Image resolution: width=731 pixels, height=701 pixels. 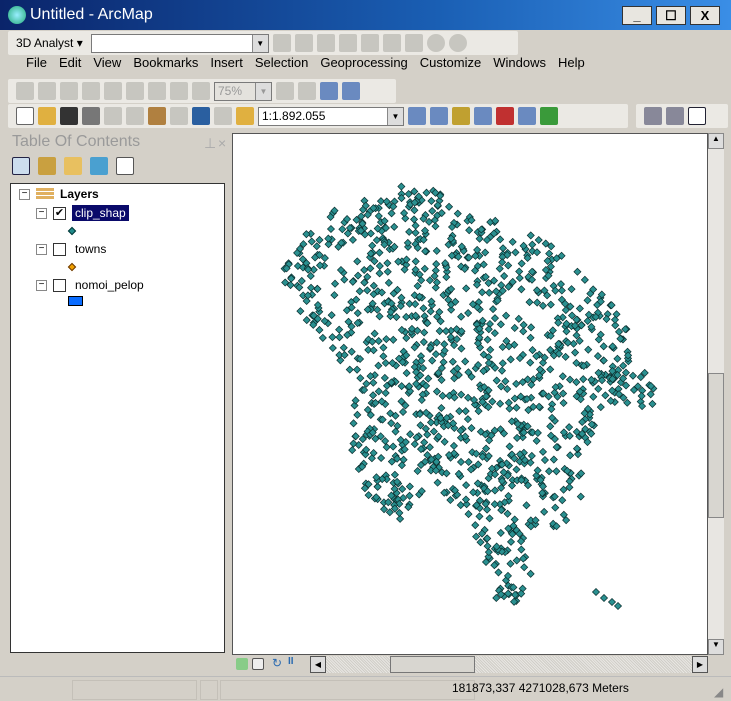 I want to click on vertical-scrollbar: ▲ ▼, so click(x=716, y=394).